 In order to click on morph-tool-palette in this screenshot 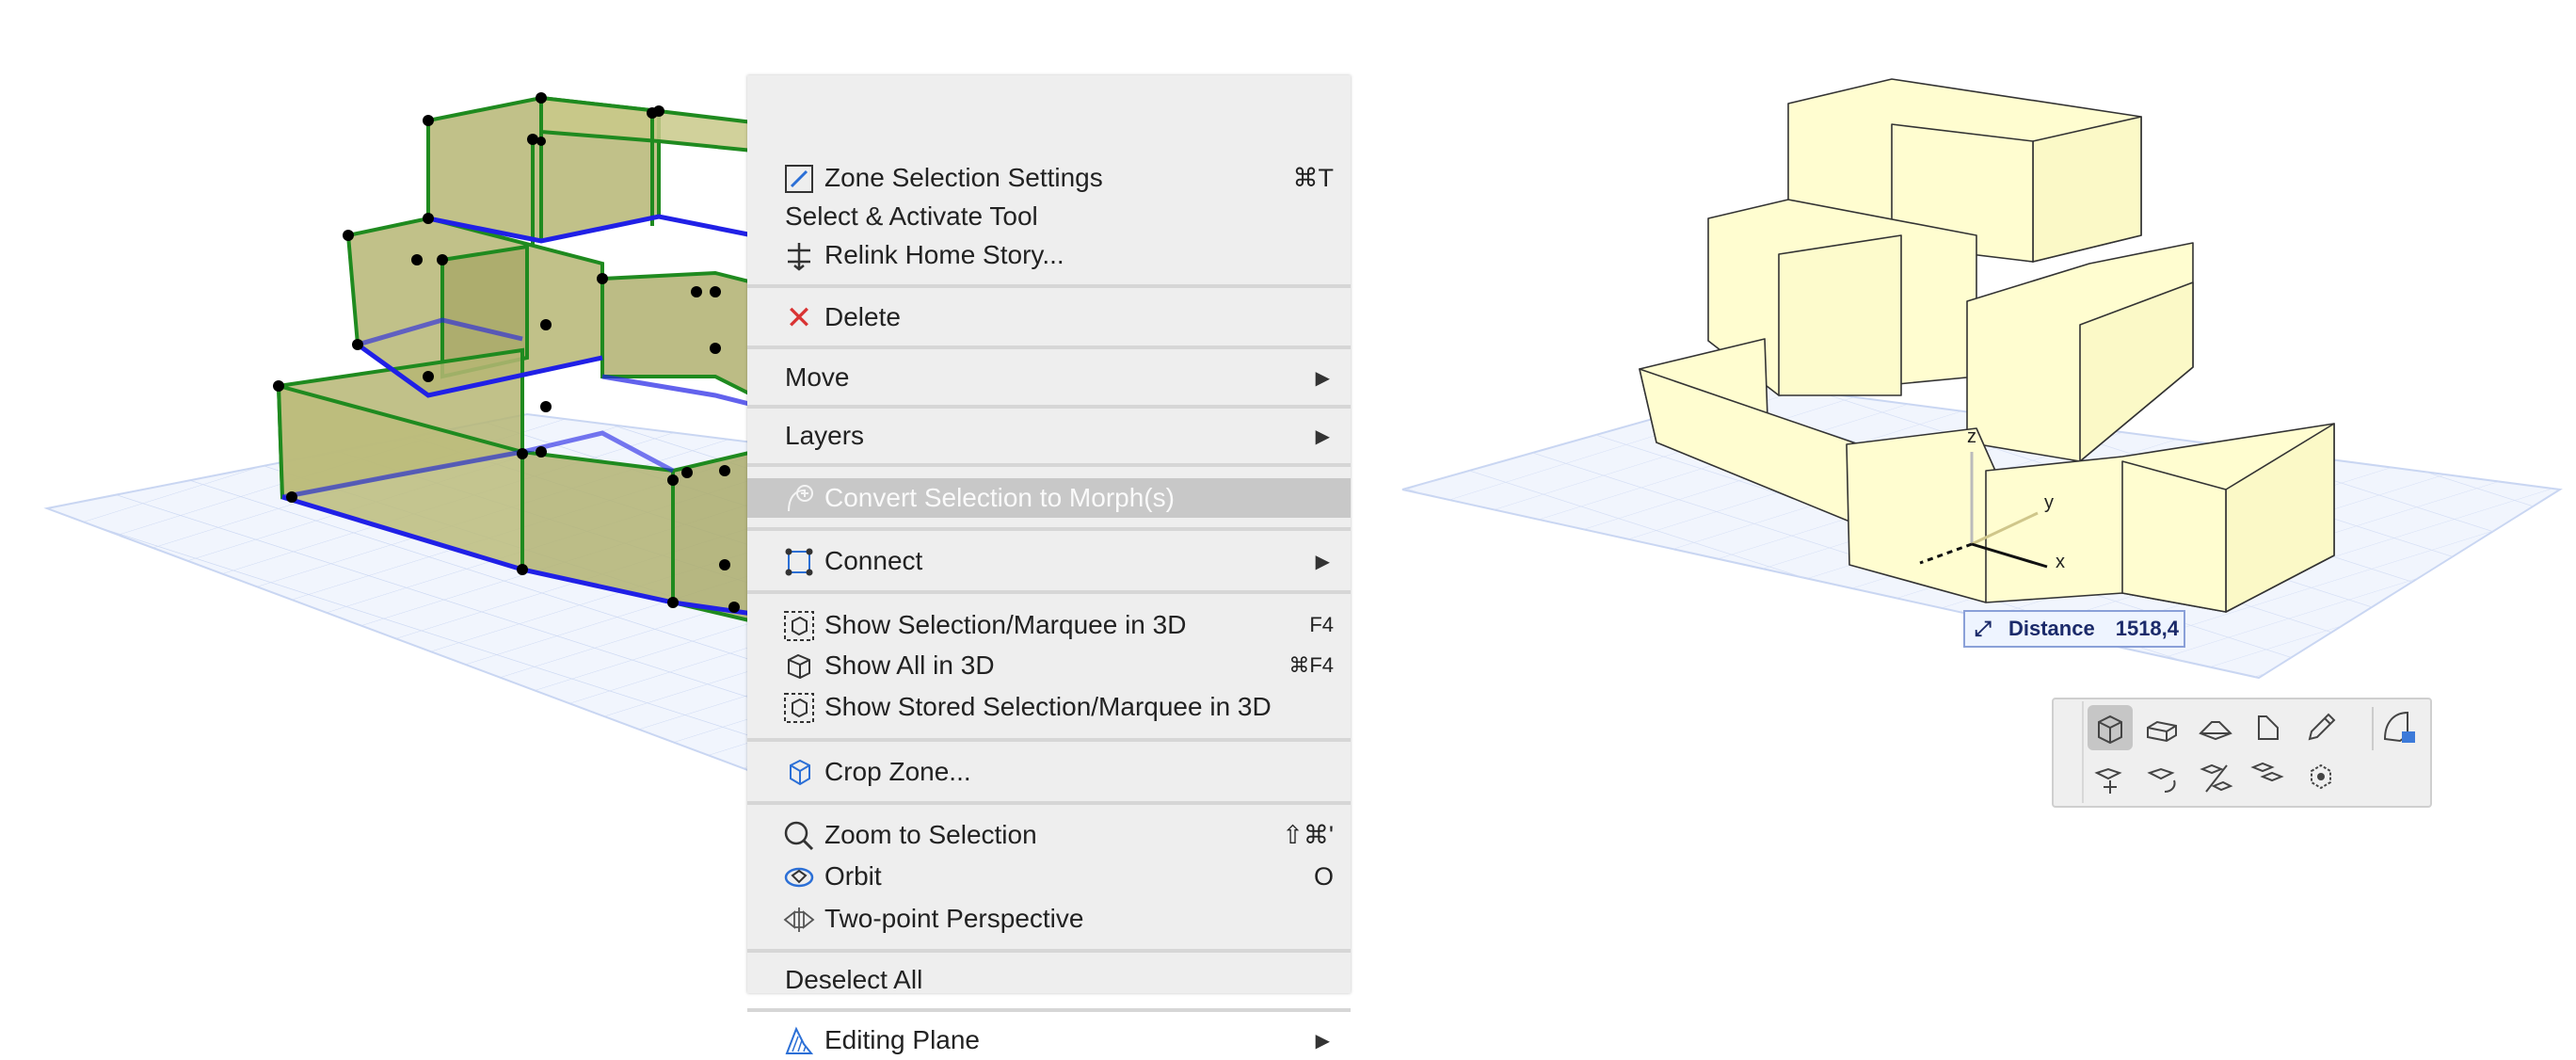, I will do `click(2242, 753)`.